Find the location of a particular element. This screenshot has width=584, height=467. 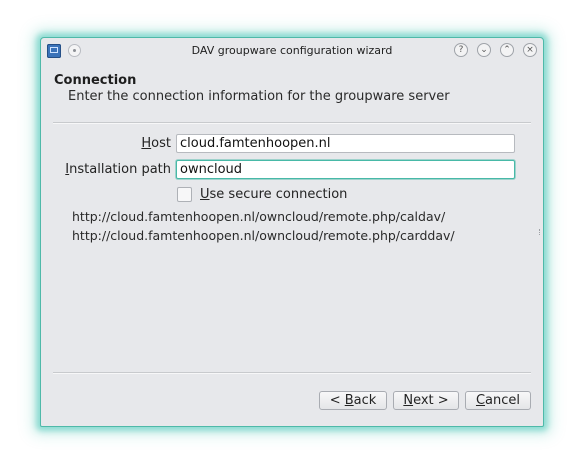

next-text: ext > is located at coordinates (431, 400).